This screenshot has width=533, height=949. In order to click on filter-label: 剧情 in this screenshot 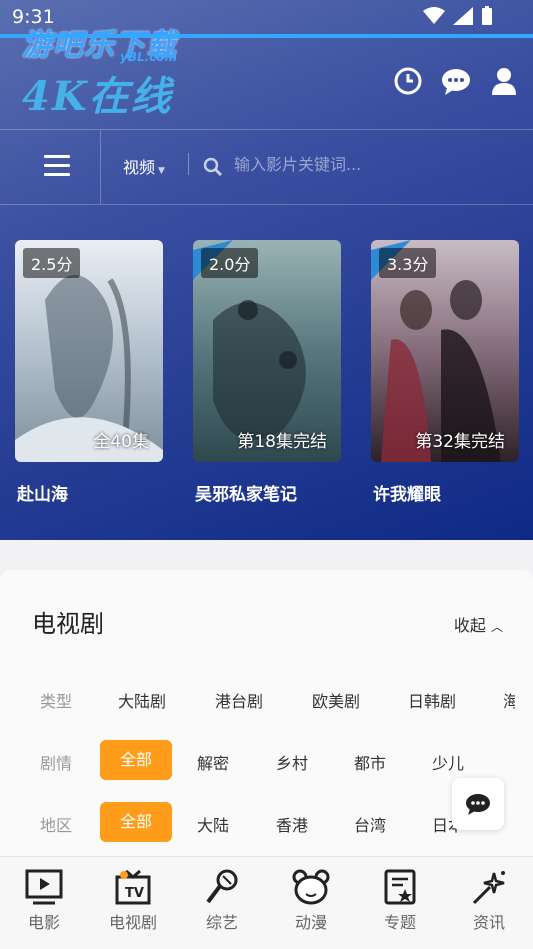, I will do `click(56, 763)`.